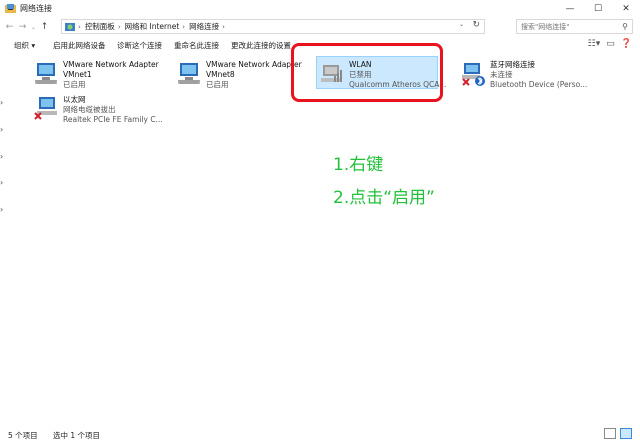 This screenshot has width=640, height=445. I want to click on annotation-step1: 1.右键, so click(358, 165).